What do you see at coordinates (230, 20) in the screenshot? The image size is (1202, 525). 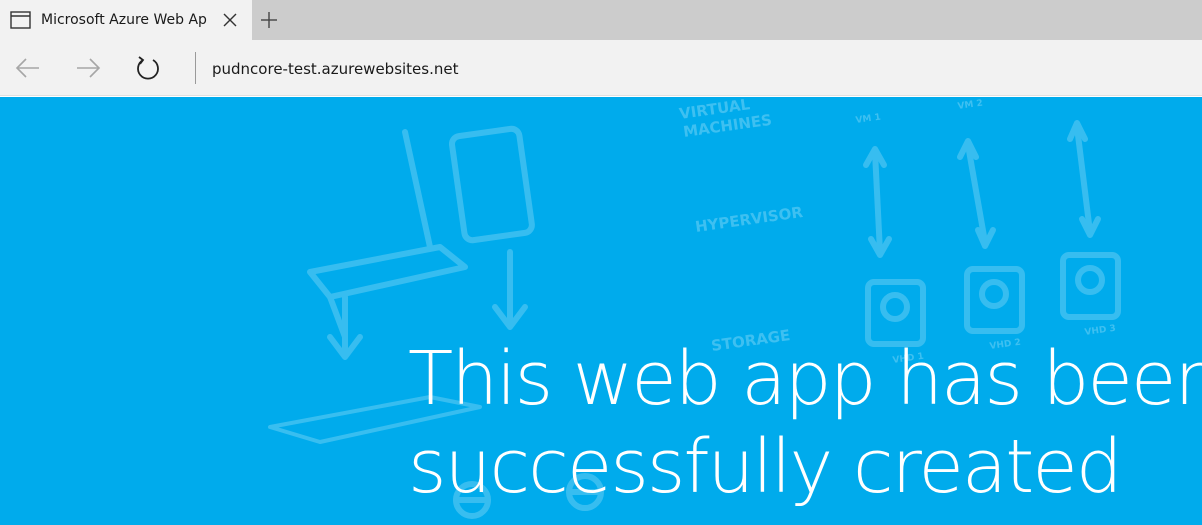 I see `close-icon` at bounding box center [230, 20].